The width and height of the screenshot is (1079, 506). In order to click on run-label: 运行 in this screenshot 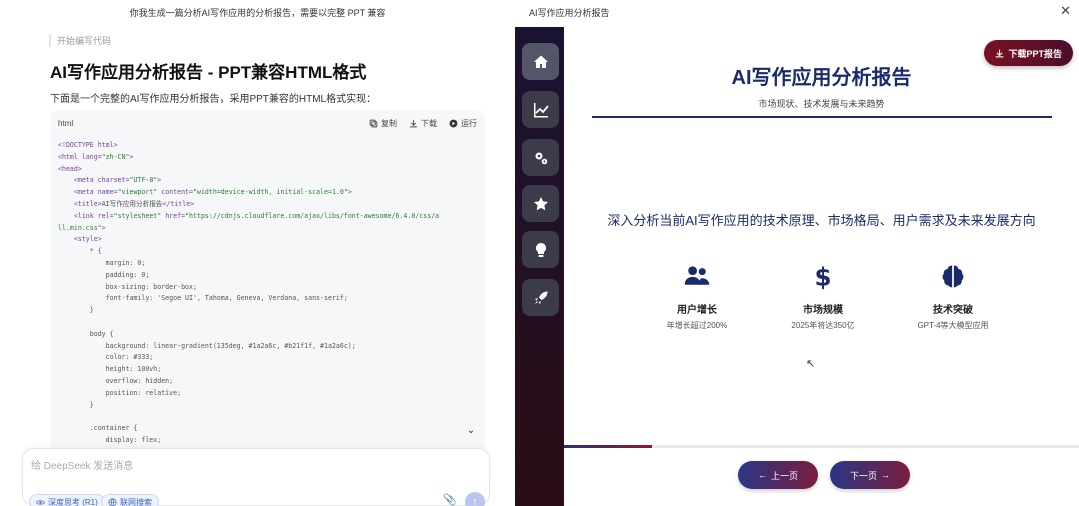, I will do `click(469, 123)`.